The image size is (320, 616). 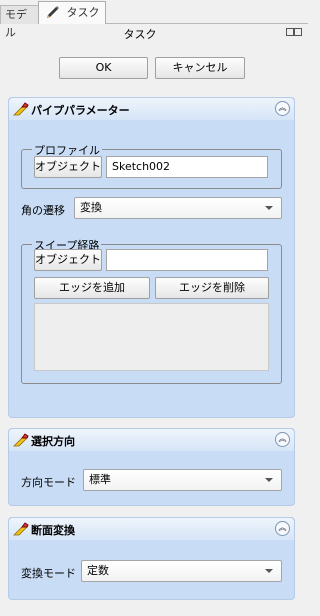 I want to click on edge-list, so click(x=151, y=337).